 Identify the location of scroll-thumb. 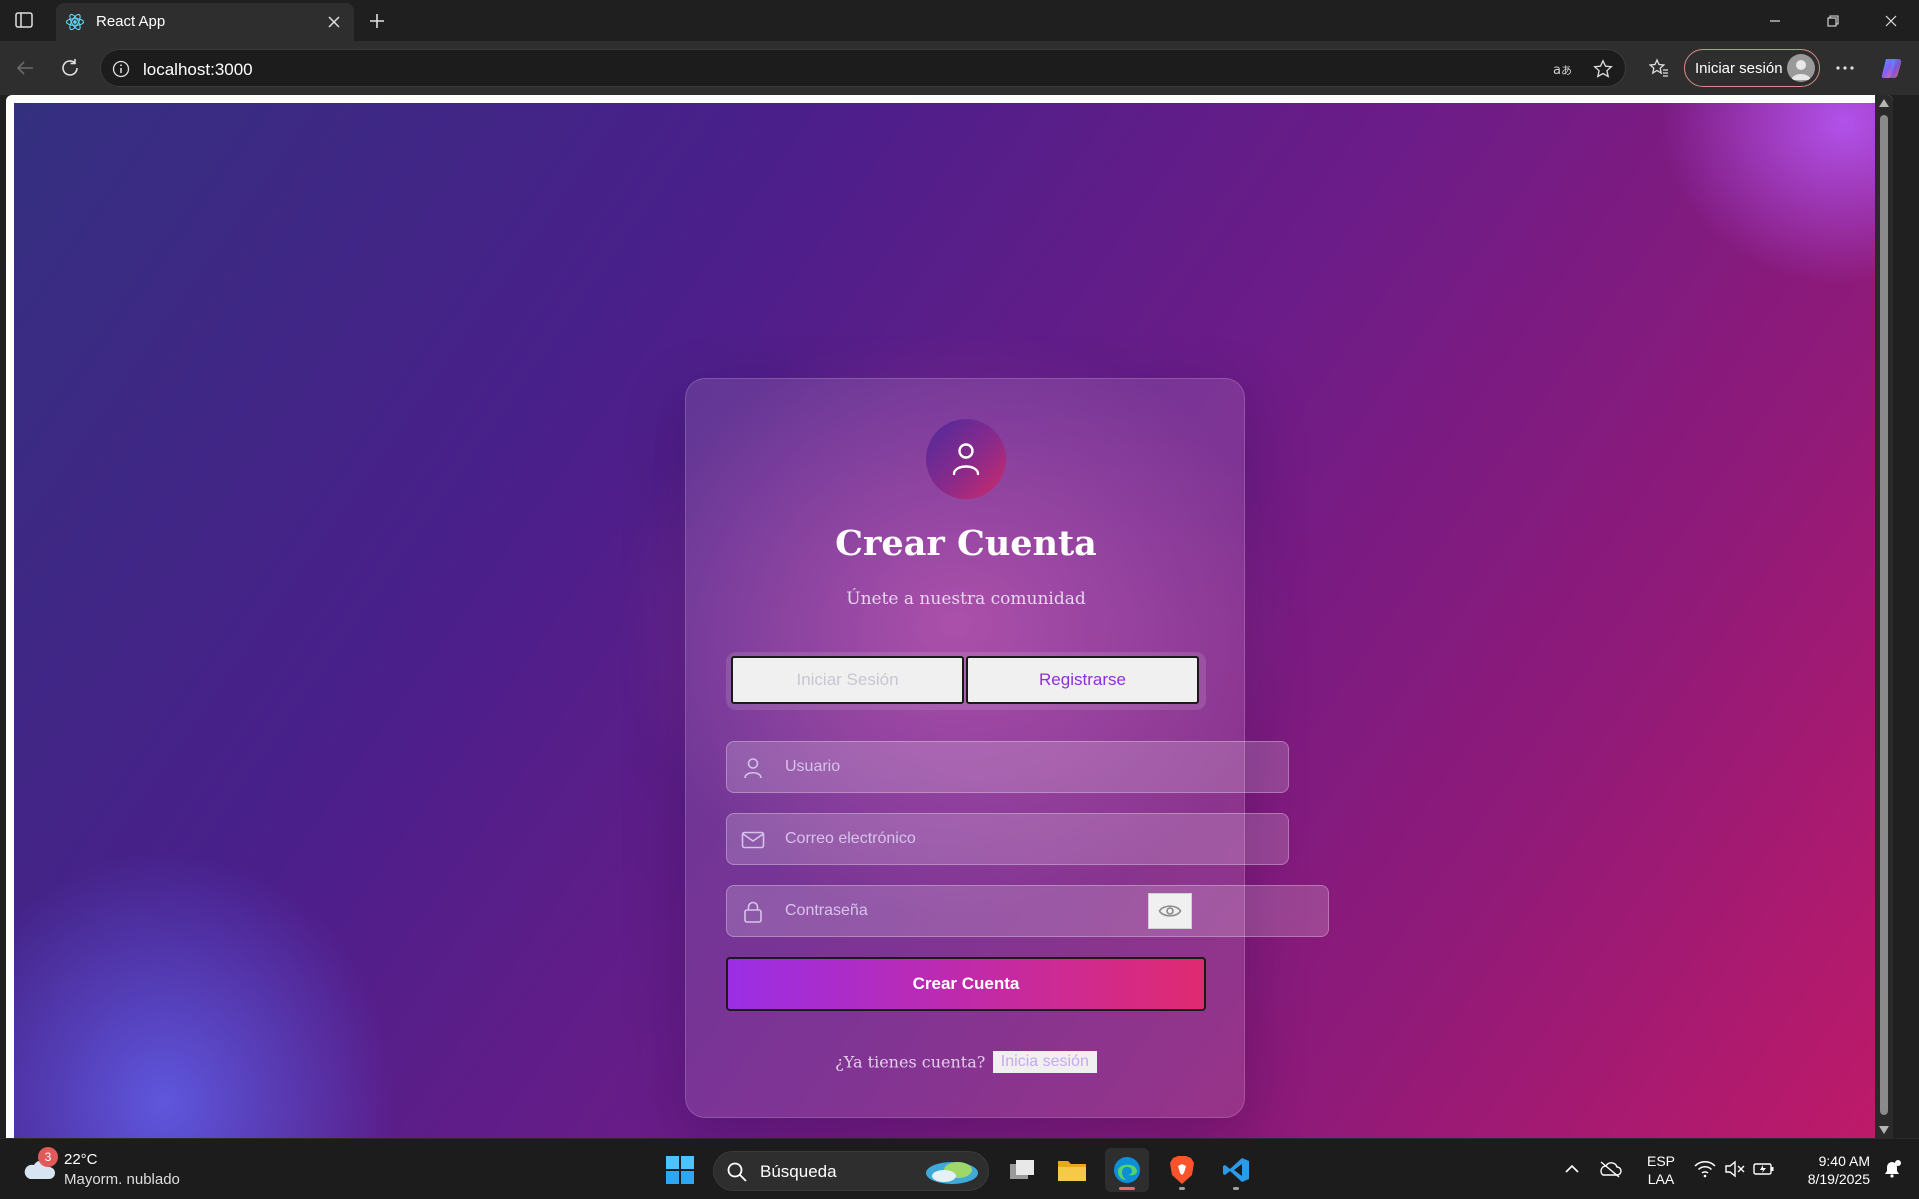
(1884, 615).